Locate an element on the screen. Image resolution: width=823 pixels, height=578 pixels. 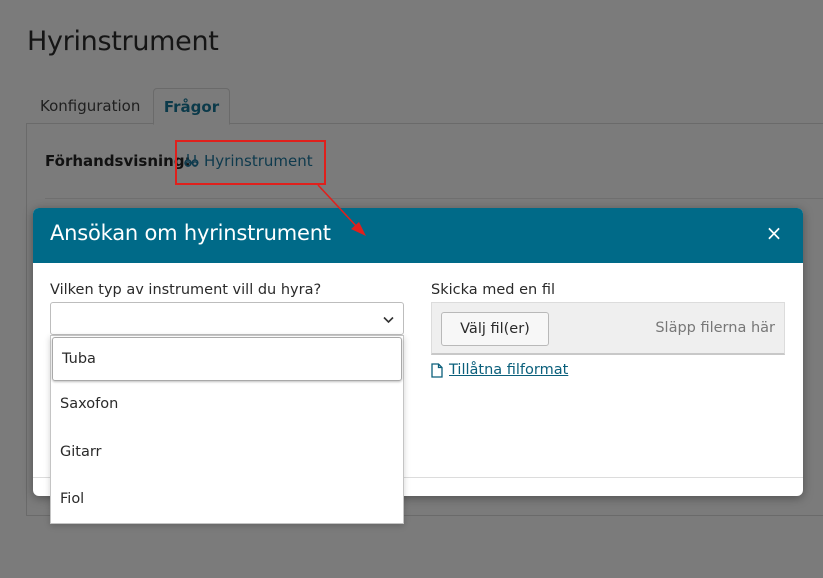
allowed-formats-link: Tillåtna filformat is located at coordinates (499, 370).